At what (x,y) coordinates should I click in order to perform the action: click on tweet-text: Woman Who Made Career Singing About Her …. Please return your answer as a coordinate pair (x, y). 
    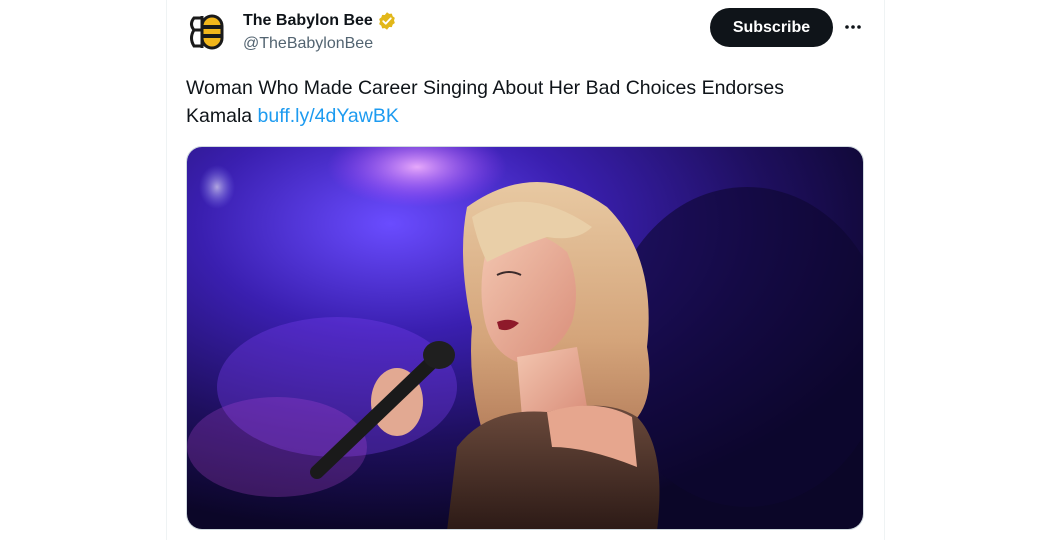
    Looking at the image, I should click on (516, 102).